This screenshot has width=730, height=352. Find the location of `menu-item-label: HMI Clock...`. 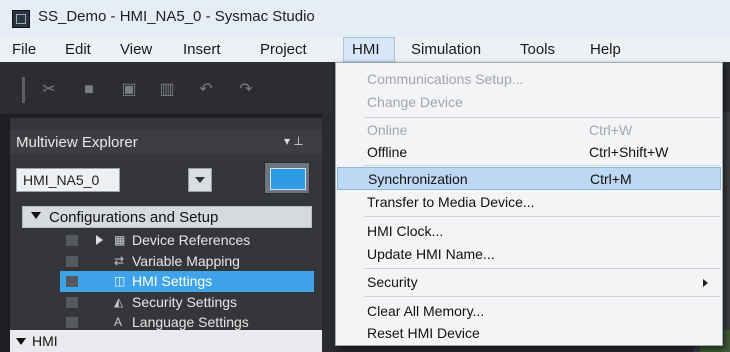

menu-item-label: HMI Clock... is located at coordinates (405, 231).